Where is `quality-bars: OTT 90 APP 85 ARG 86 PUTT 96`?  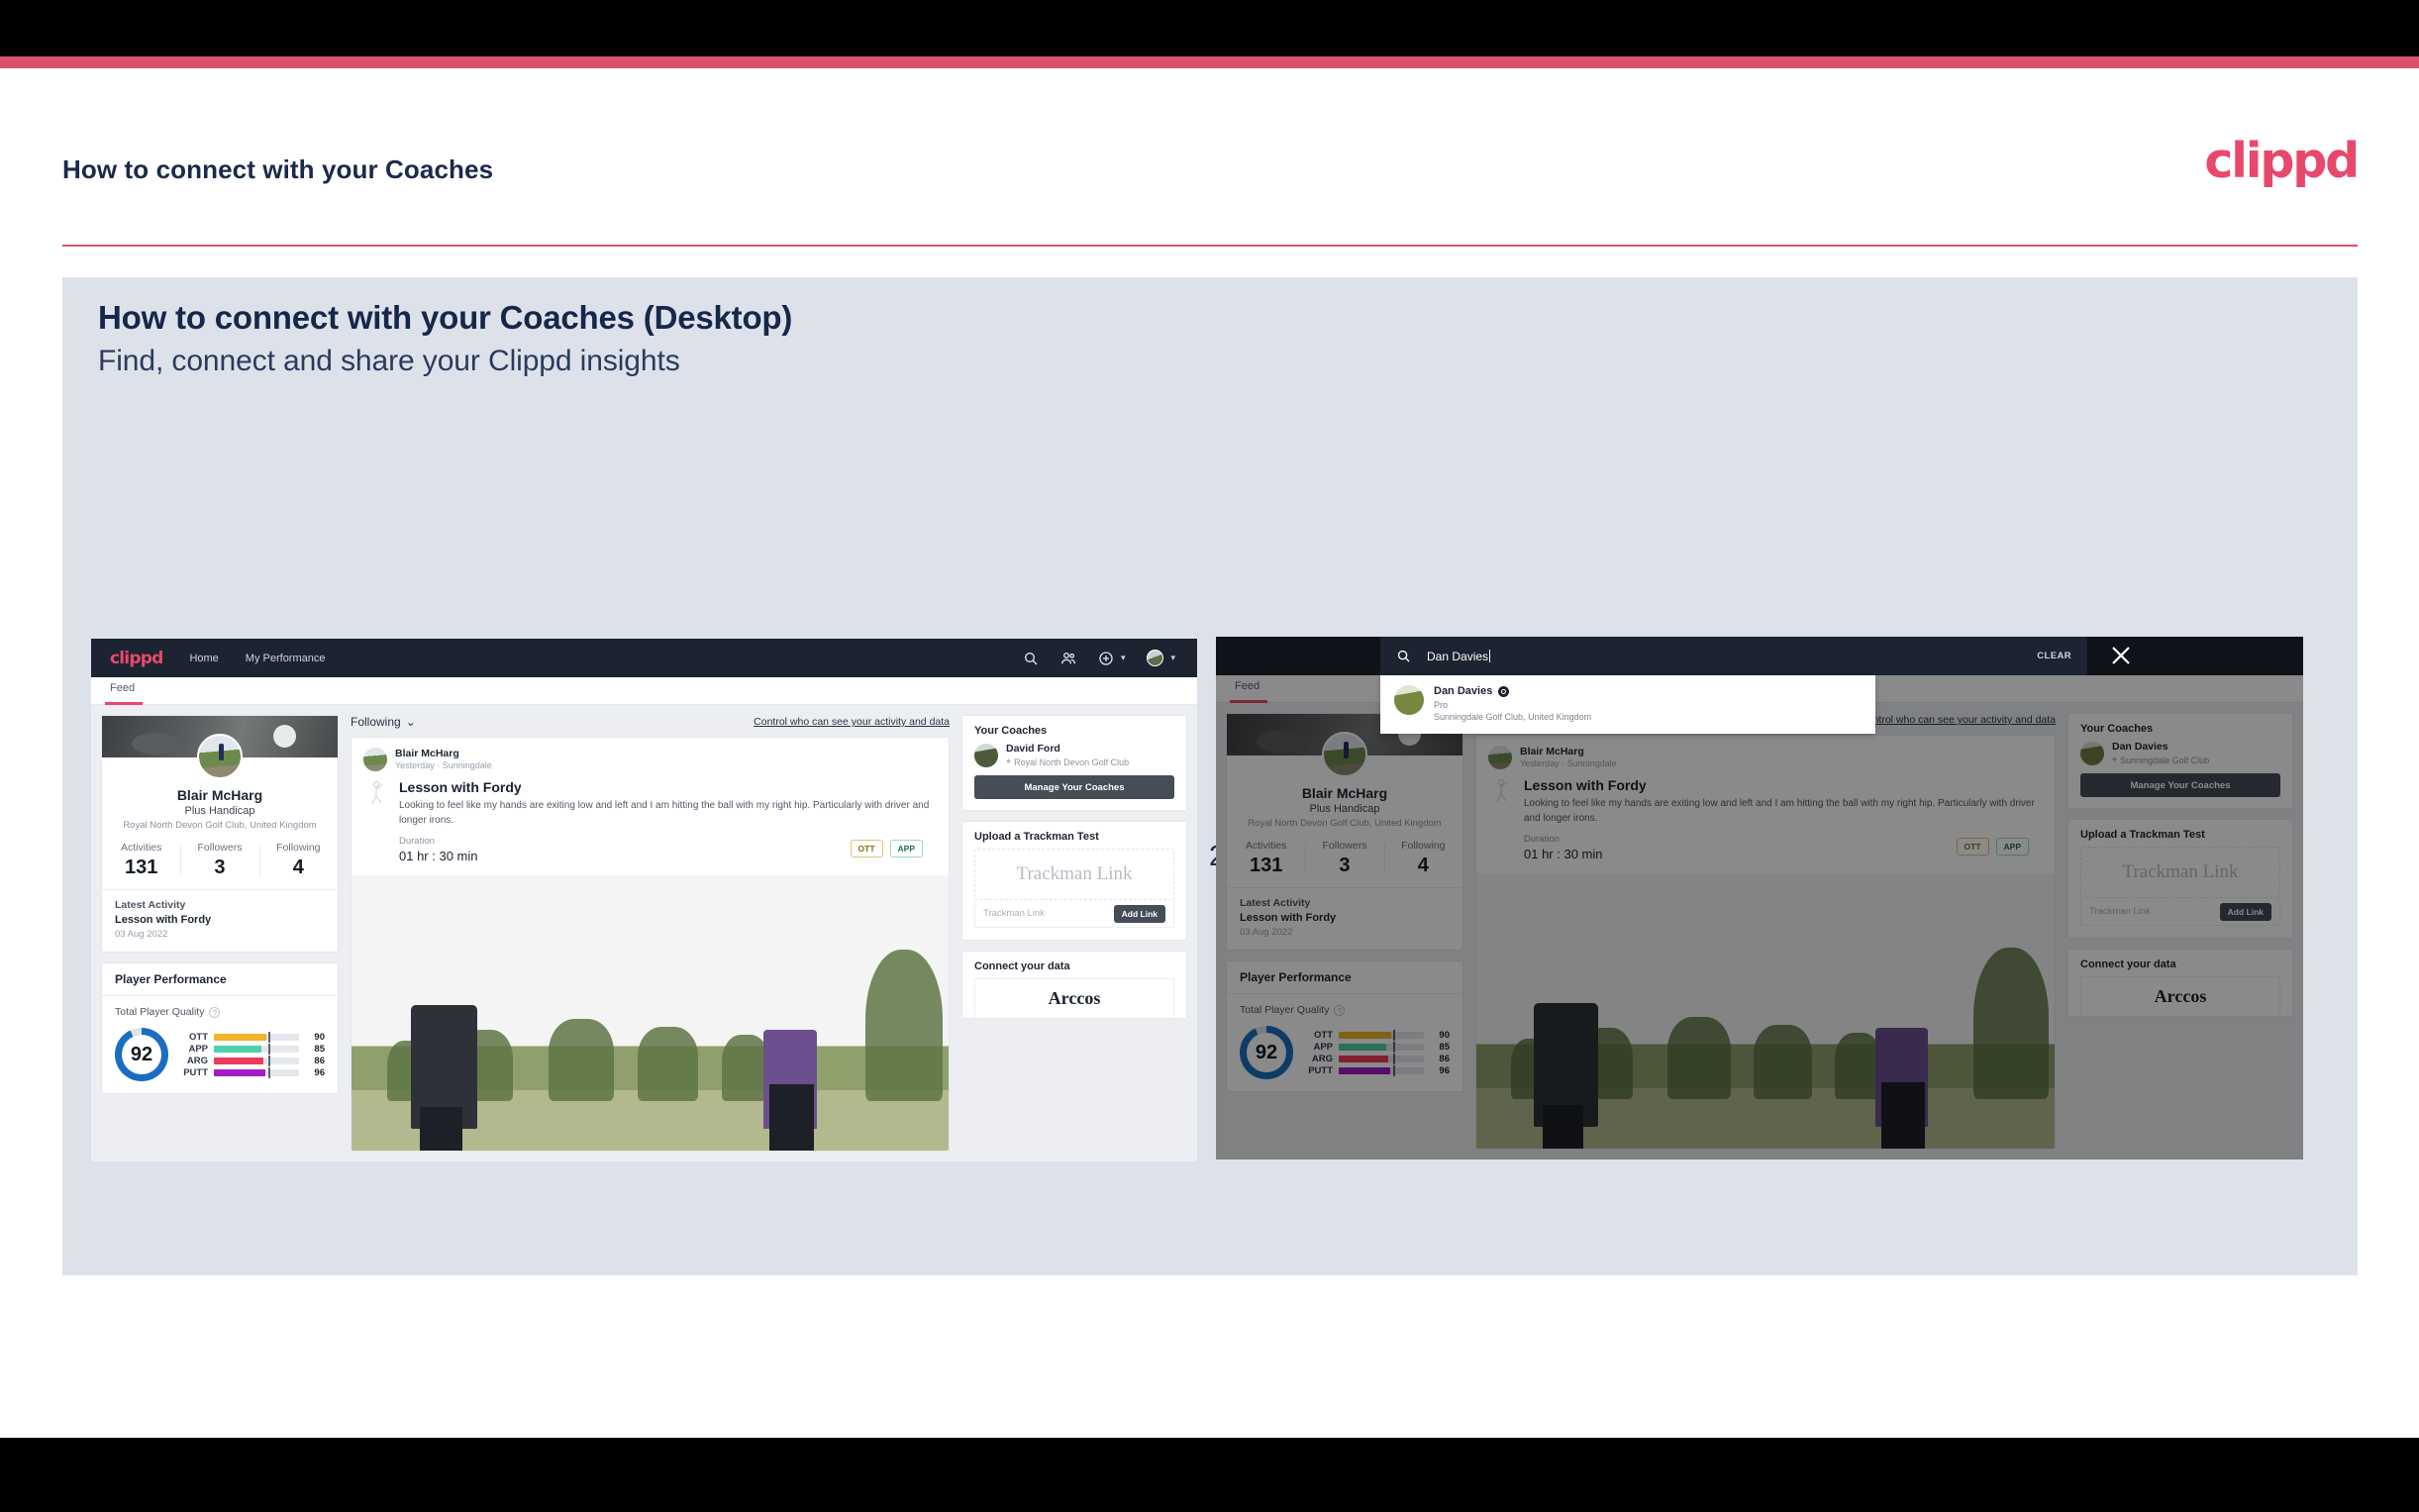 quality-bars: OTT 90 APP 85 ARG 86 PUTT 96 is located at coordinates (251, 1054).